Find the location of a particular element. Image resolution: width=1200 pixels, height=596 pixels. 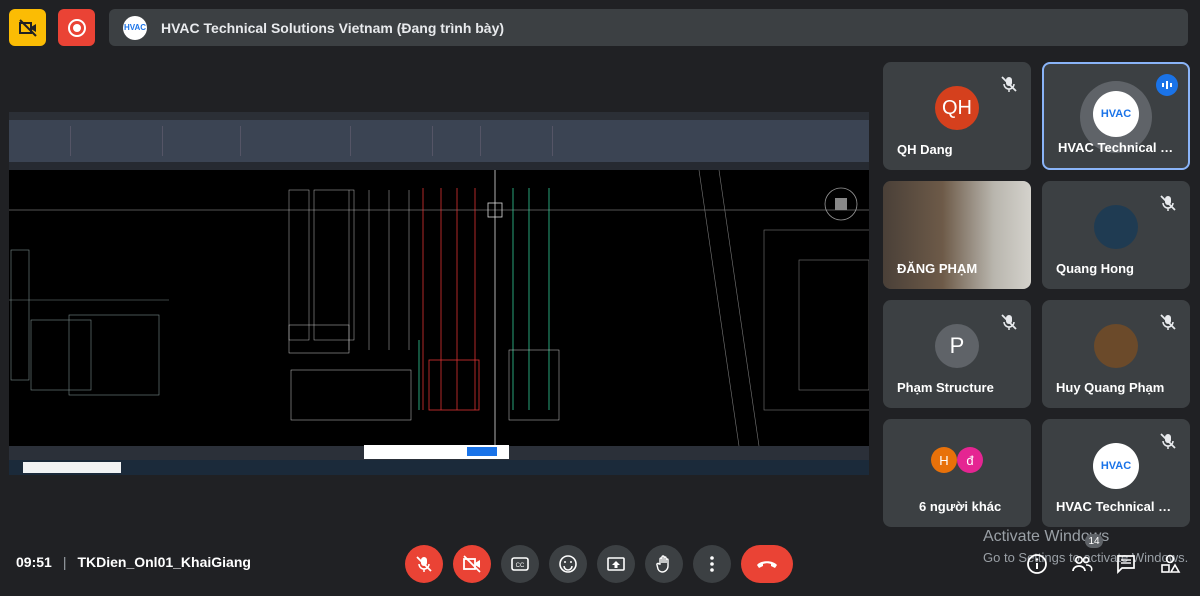

avatar: QH is located at coordinates (957, 108).